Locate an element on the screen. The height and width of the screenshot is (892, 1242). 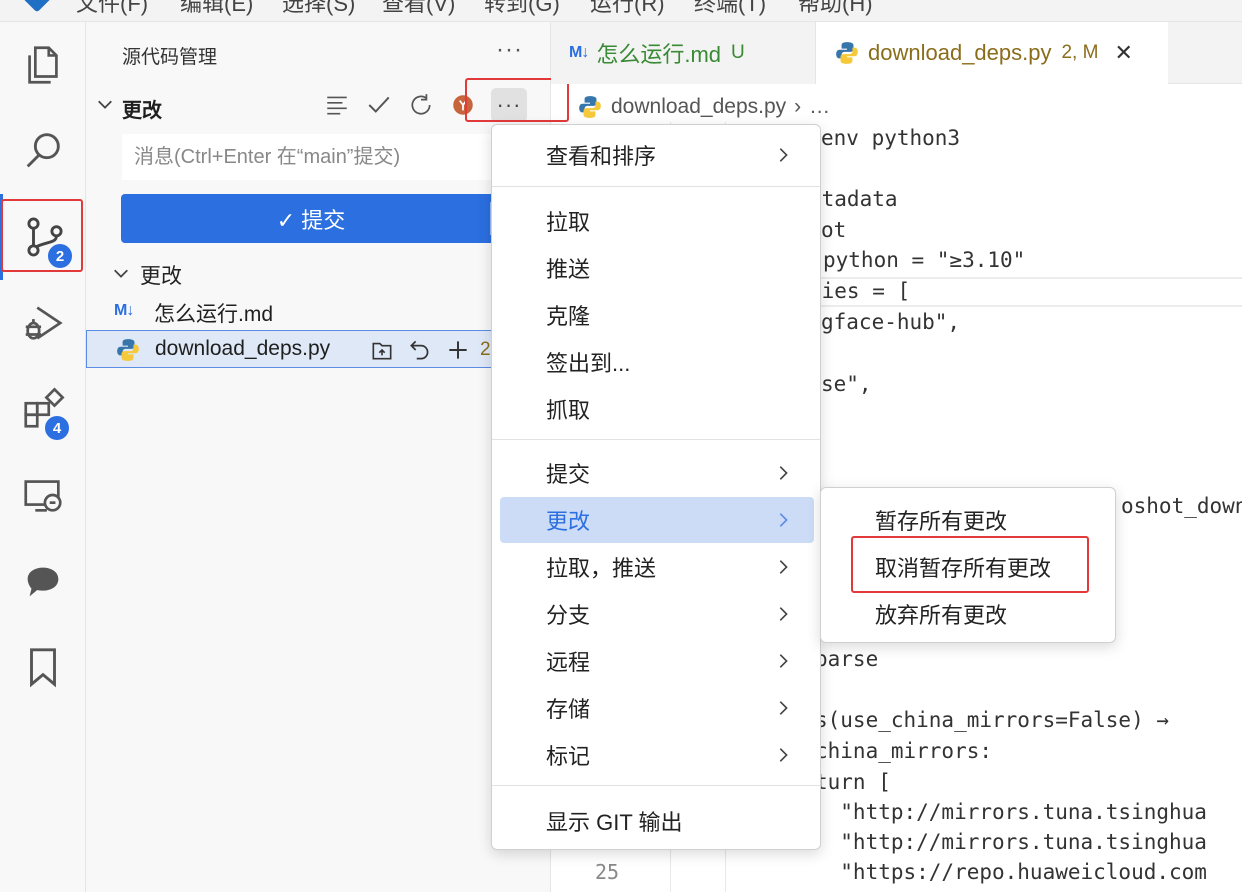
activity-chat is located at coordinates (43, 581).